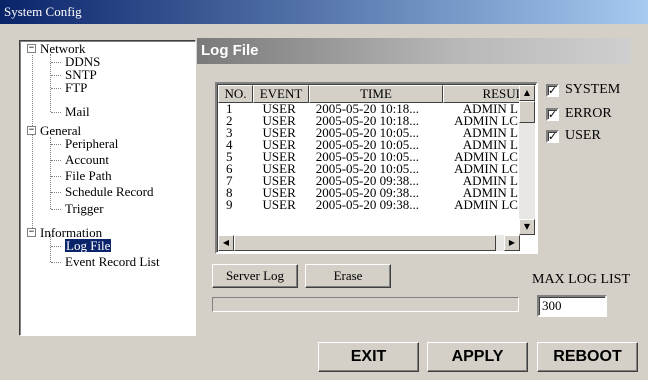  I want to click on general-collapse-icon: −, so click(31, 130).